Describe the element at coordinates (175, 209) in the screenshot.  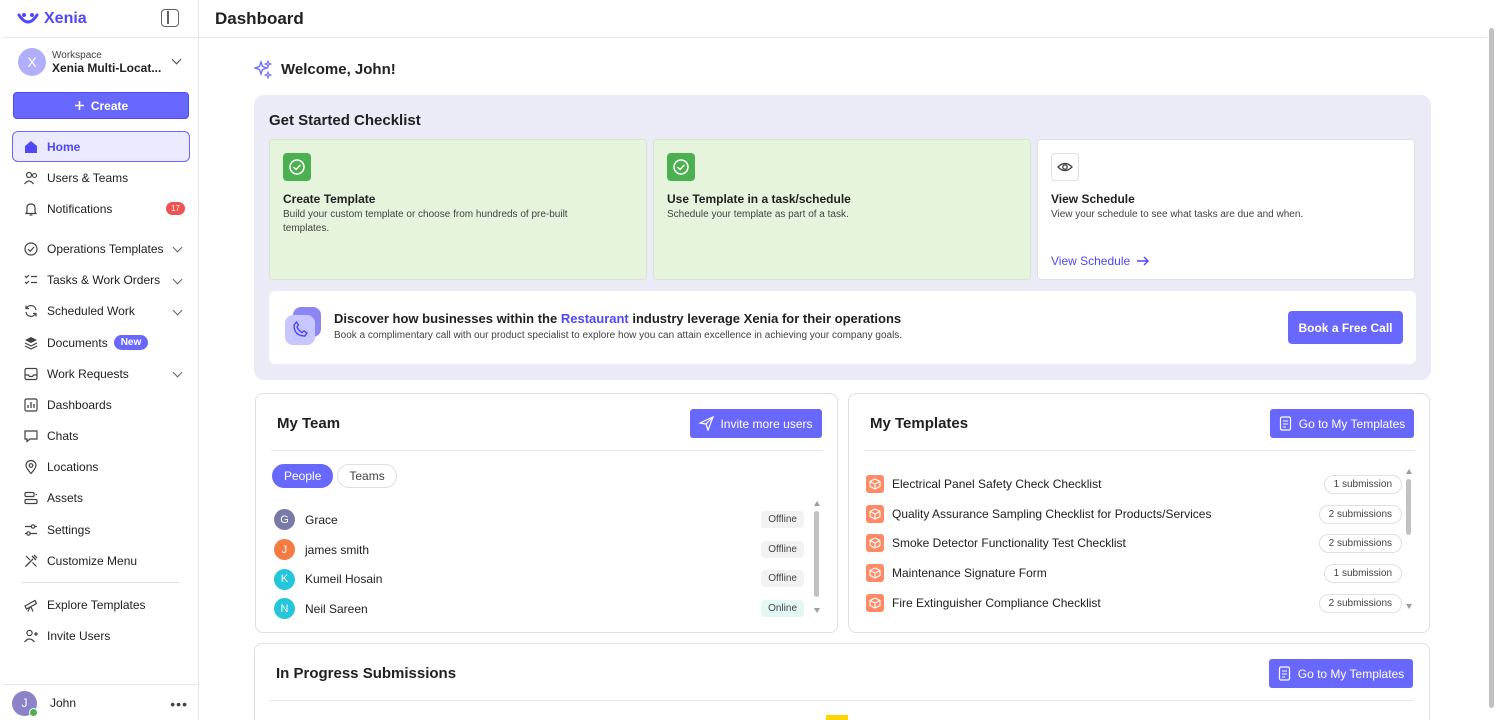
I see `notification-count-badge: 17` at that location.